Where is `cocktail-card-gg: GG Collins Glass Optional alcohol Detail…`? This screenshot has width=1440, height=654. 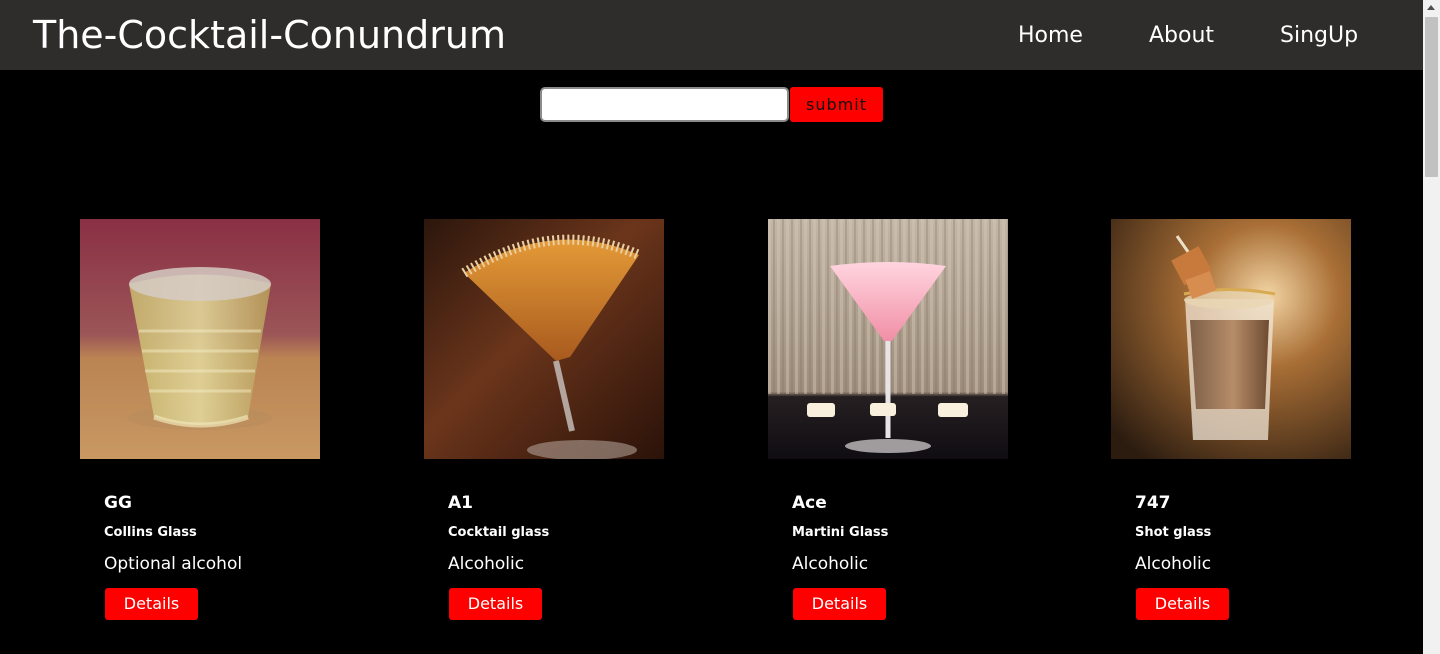 cocktail-card-gg: GG Collins Glass Optional alcohol Detail… is located at coordinates (200, 429).